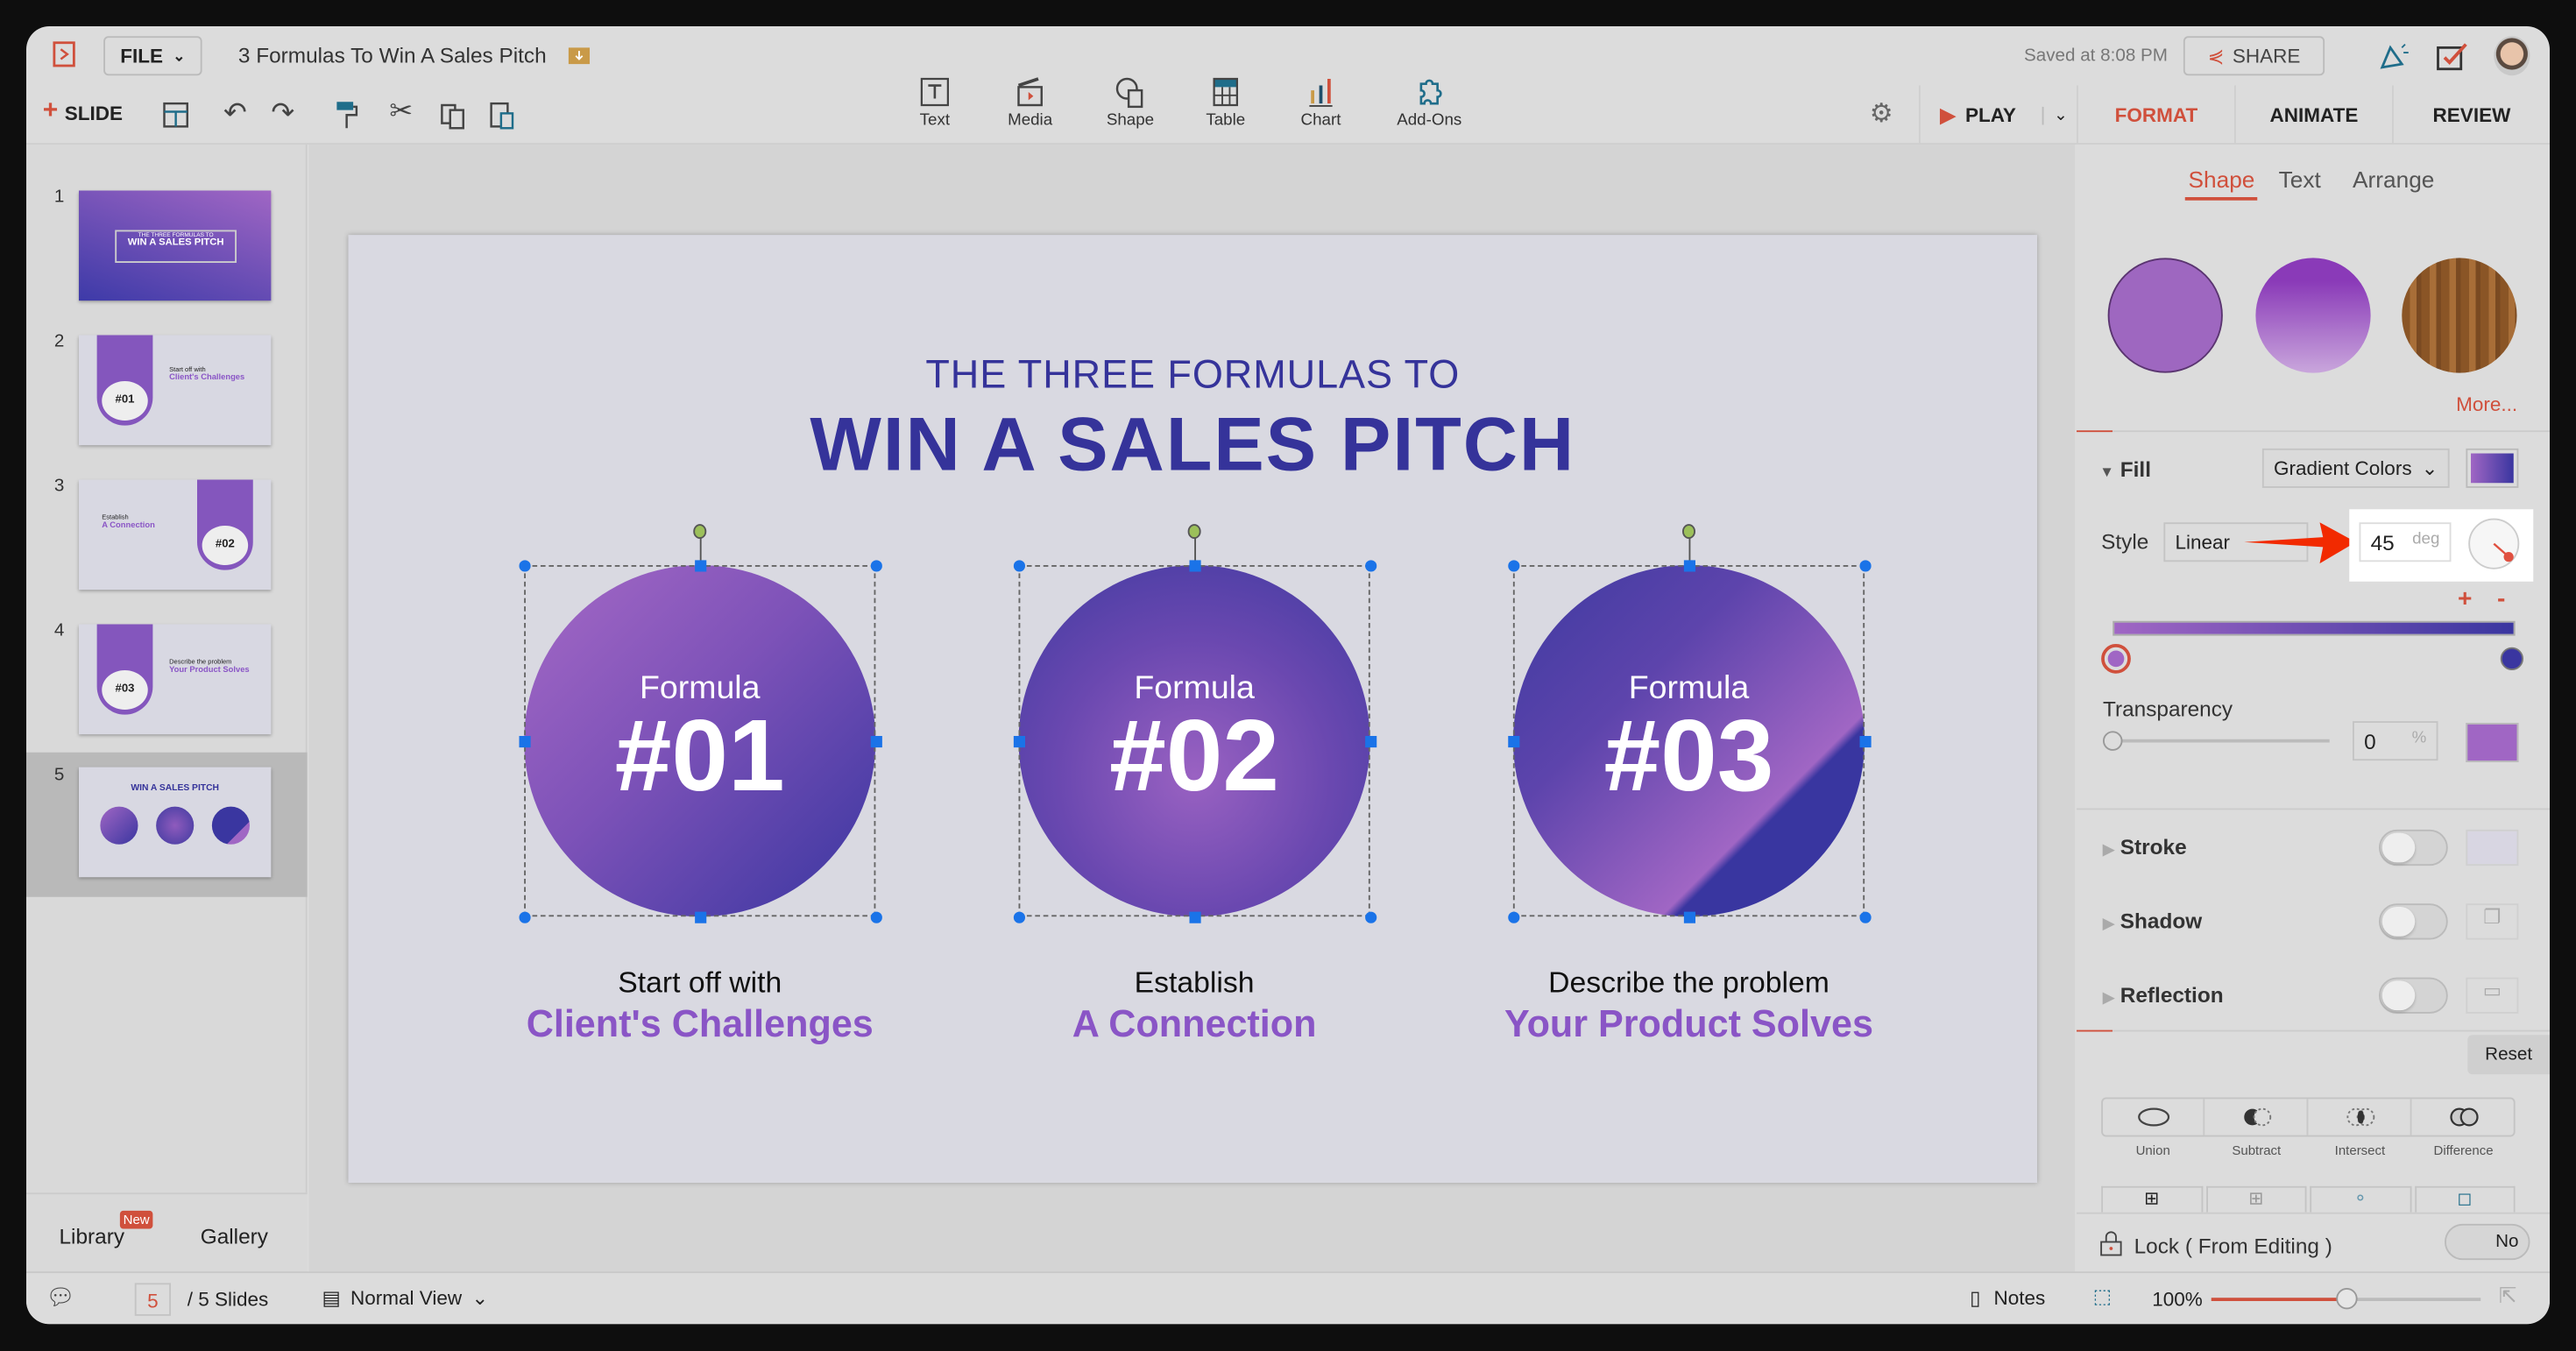 Image resolution: width=2576 pixels, height=1351 pixels. I want to click on caption-line1-2: Establish, so click(1194, 984).